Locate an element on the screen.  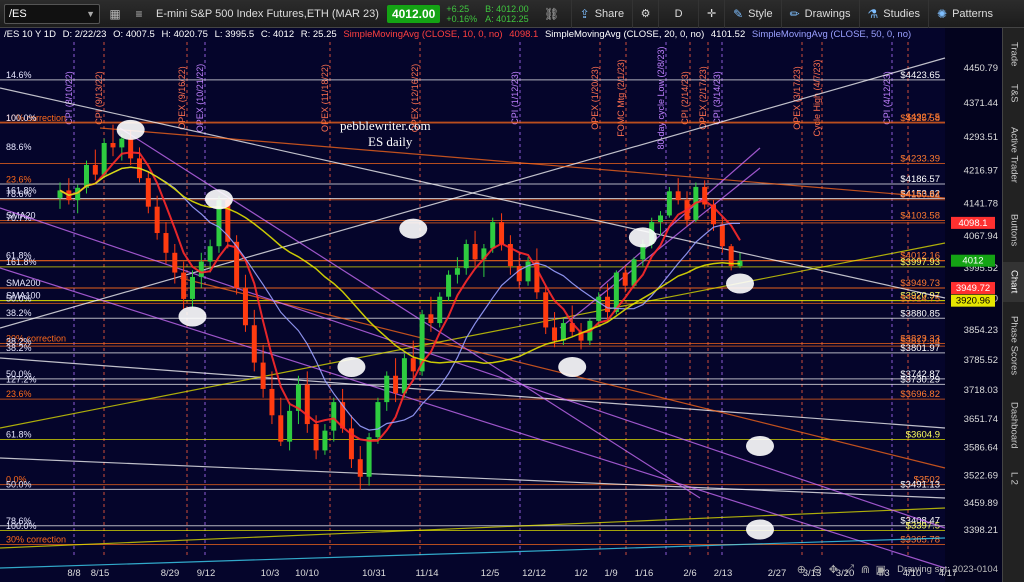
drawings-button: ✏ Drawings is located at coordinates (819, 14).